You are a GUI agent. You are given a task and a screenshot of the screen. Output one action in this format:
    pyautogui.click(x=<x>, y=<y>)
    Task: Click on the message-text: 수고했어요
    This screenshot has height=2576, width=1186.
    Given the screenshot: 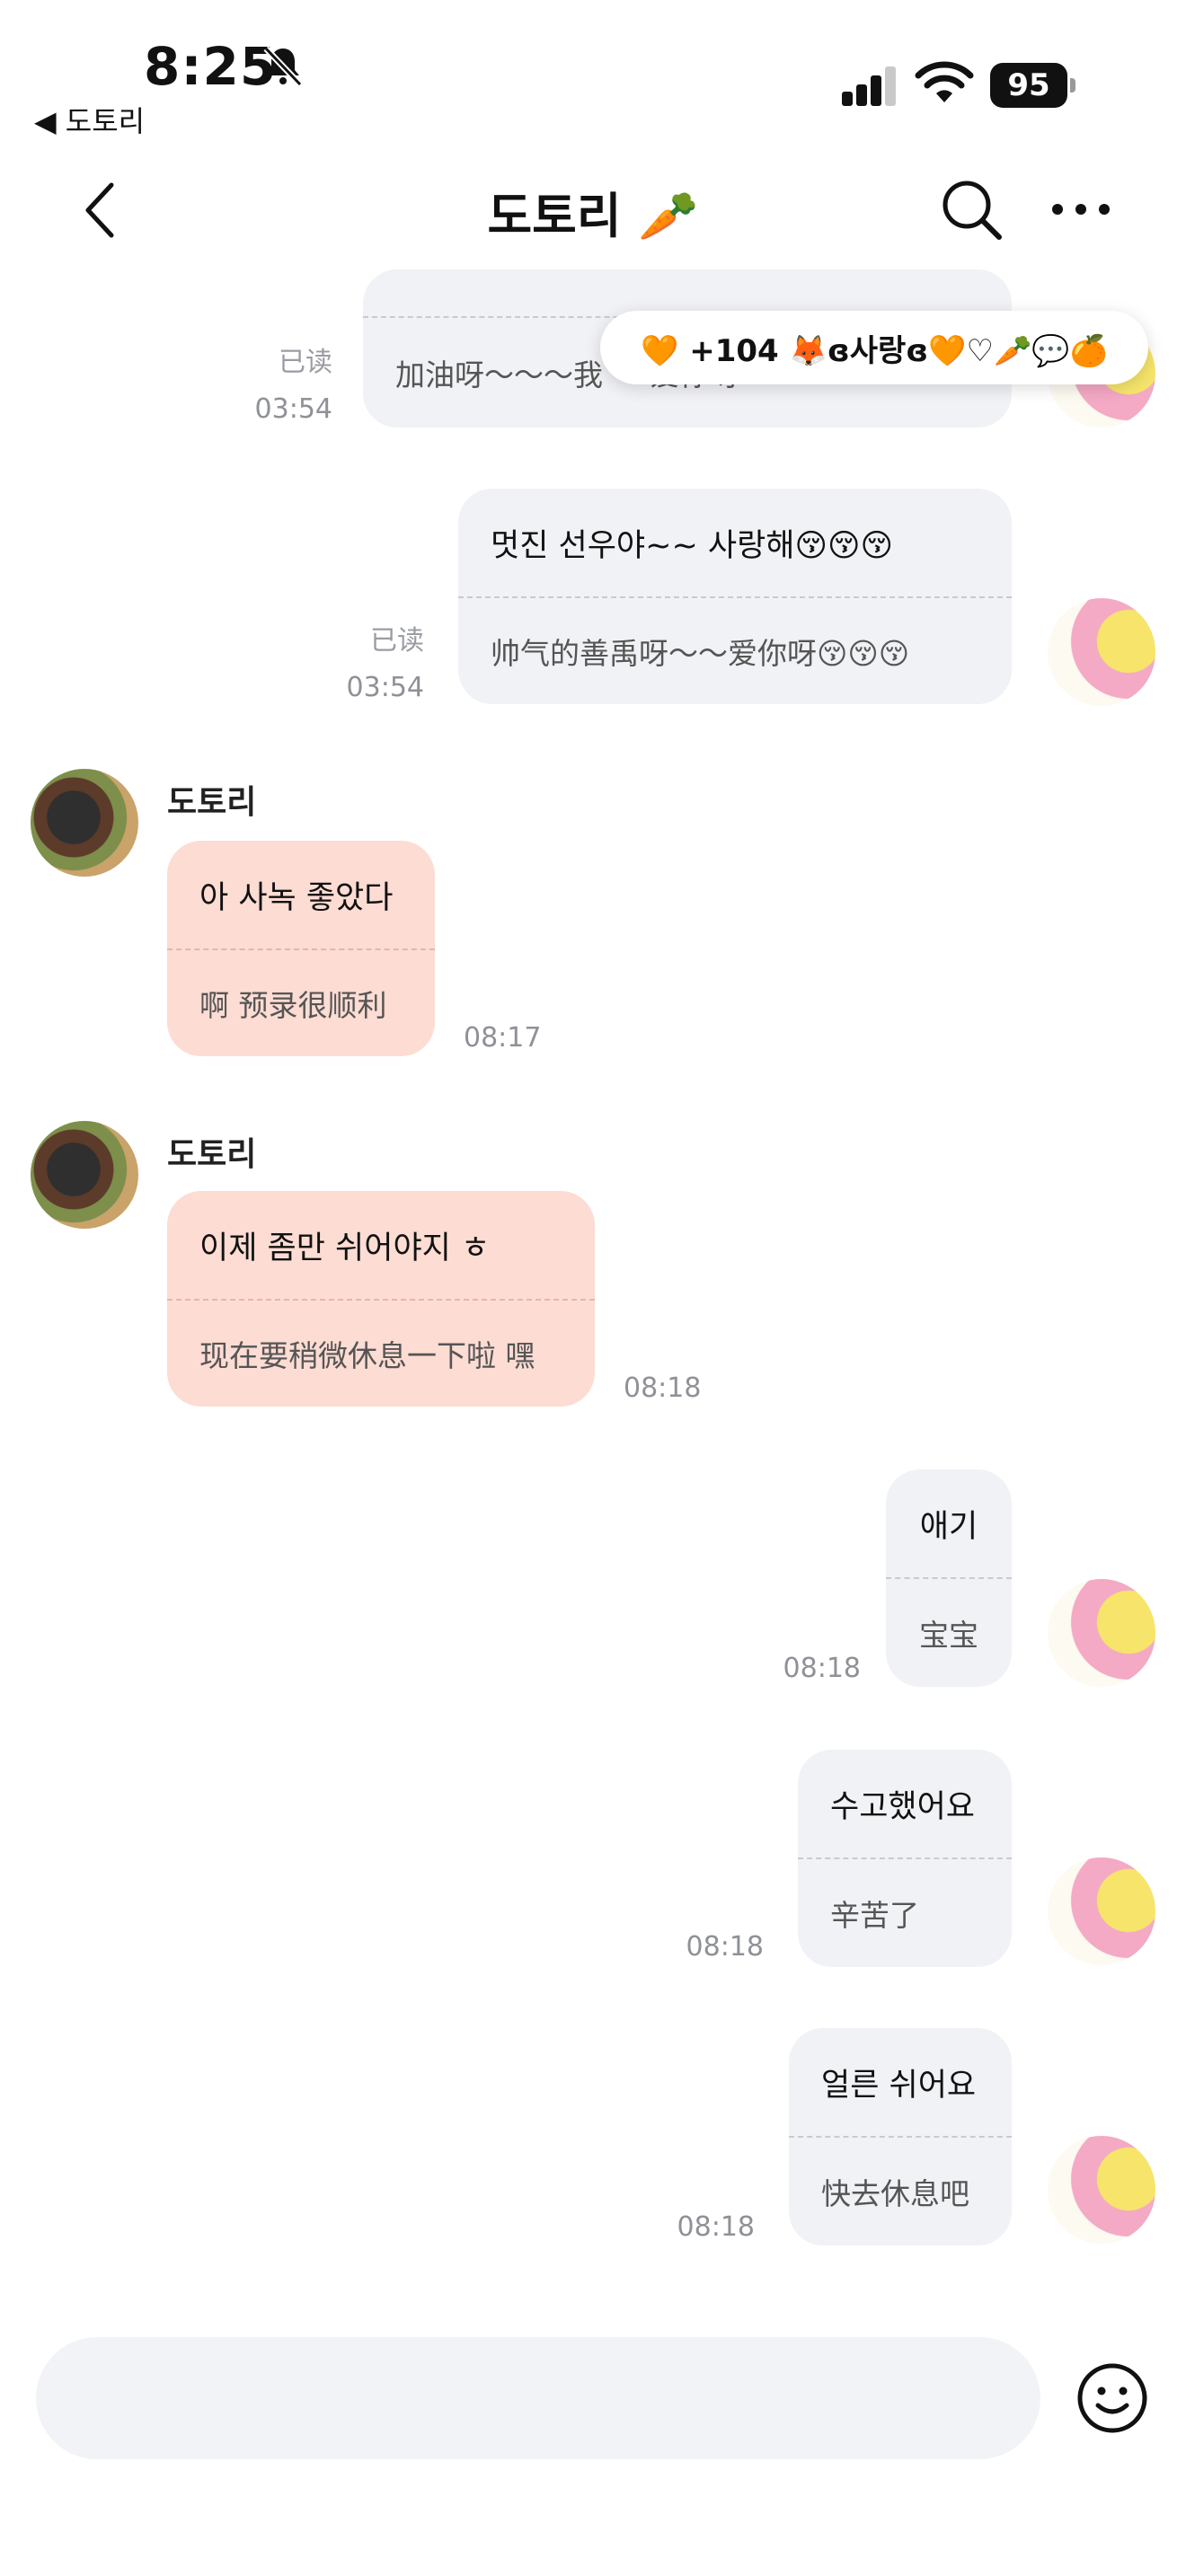 What is the action you would take?
    pyautogui.click(x=903, y=1806)
    